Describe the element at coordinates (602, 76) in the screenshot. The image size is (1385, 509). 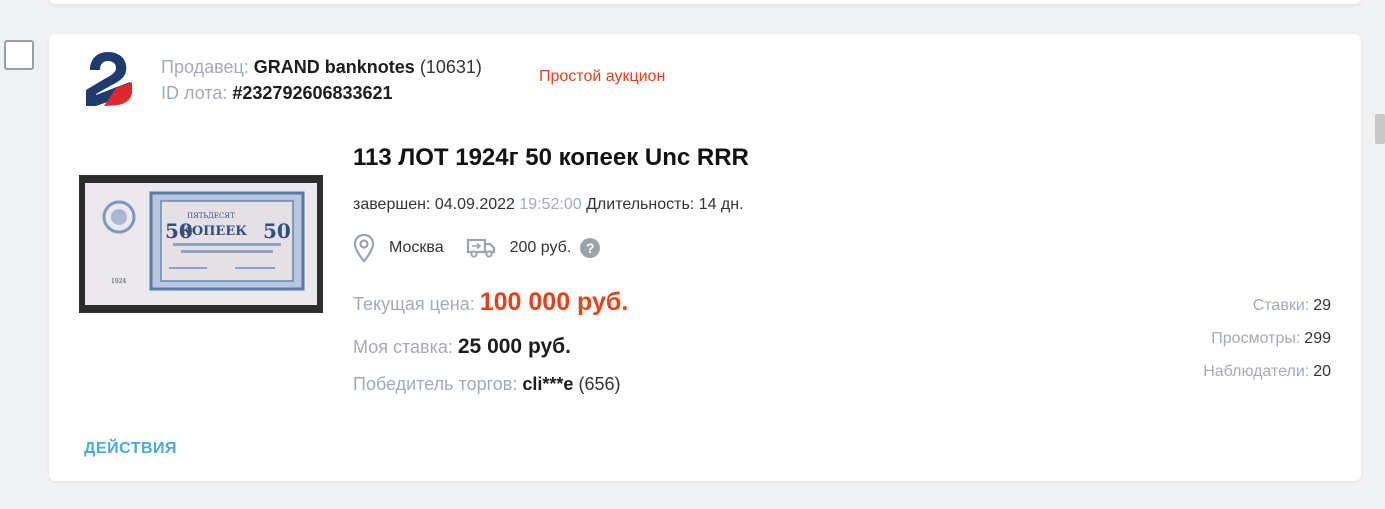
I see `auction-type-badge: Простой аукцион` at that location.